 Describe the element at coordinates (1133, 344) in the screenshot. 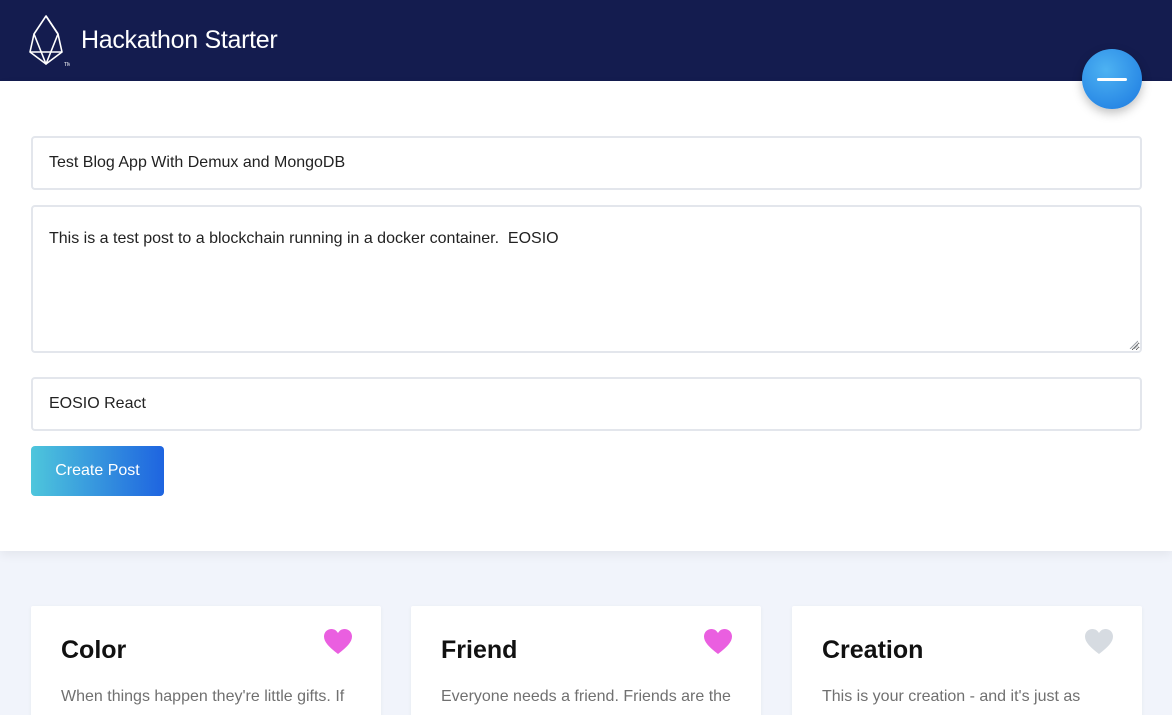

I see `resize-grip-icon` at that location.